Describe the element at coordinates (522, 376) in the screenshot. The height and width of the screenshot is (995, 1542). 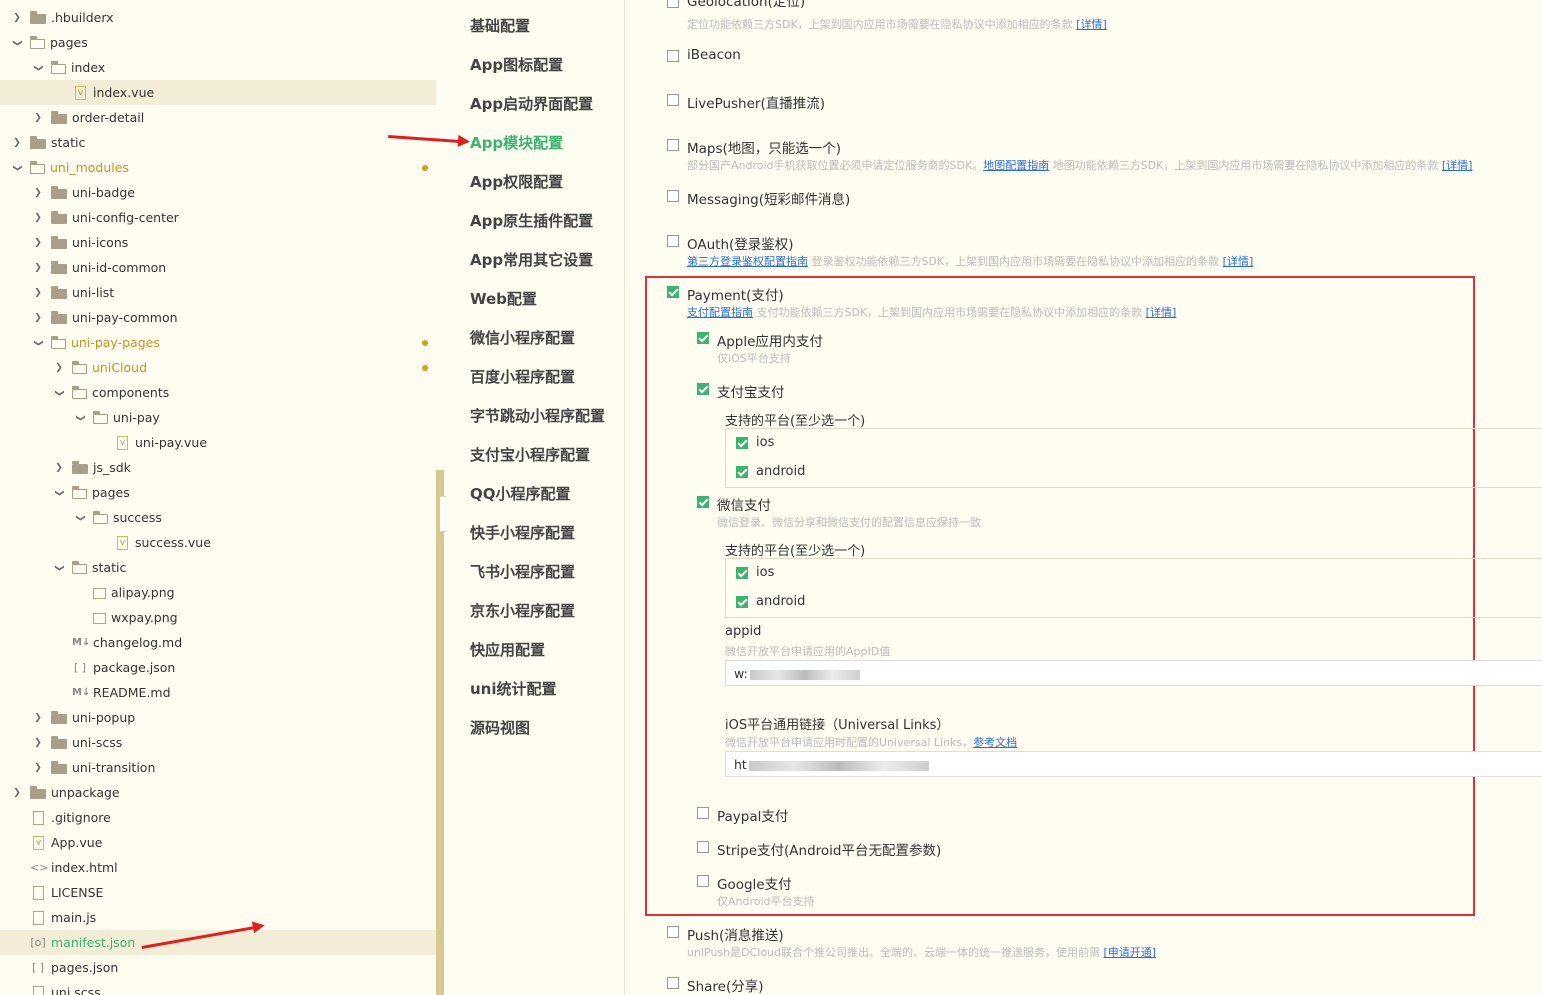
I see `nav-item: 百度小程序配置` at that location.